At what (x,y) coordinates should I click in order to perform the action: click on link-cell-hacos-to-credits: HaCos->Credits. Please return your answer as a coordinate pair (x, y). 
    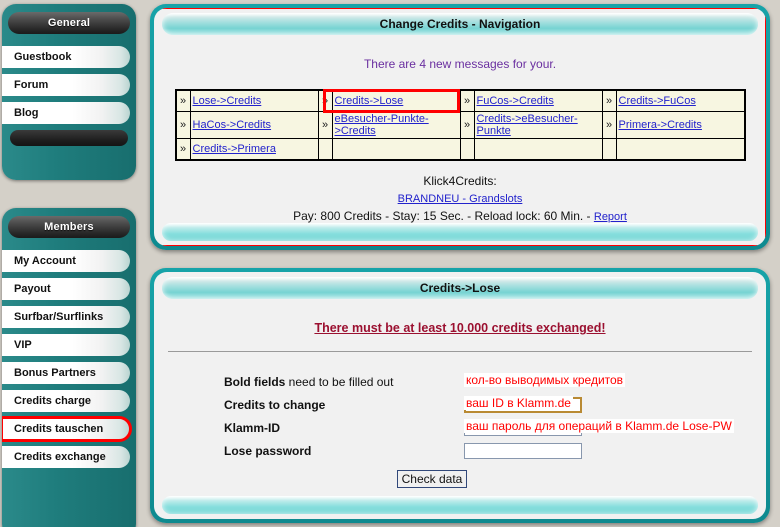
    Looking at the image, I should click on (254, 125).